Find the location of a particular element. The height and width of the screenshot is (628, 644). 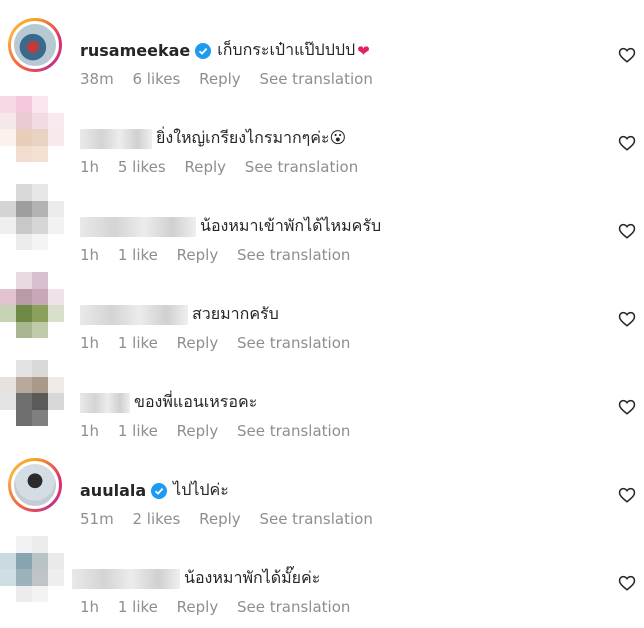

comment-time: 38m is located at coordinates (97, 79).